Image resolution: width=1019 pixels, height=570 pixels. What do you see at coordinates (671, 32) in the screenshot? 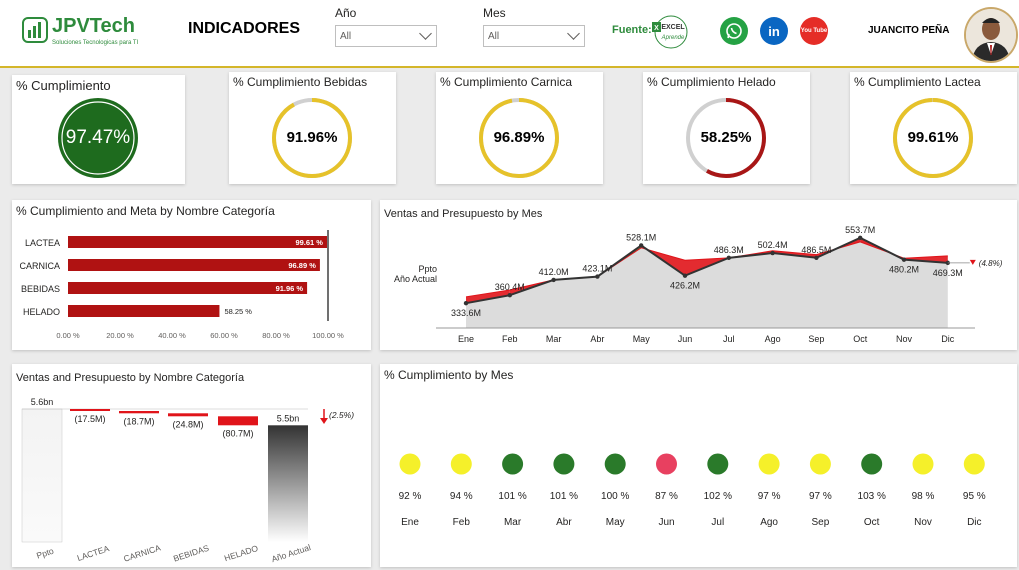
I see `excel-aprende-logo: X EXCEL Aprende` at bounding box center [671, 32].